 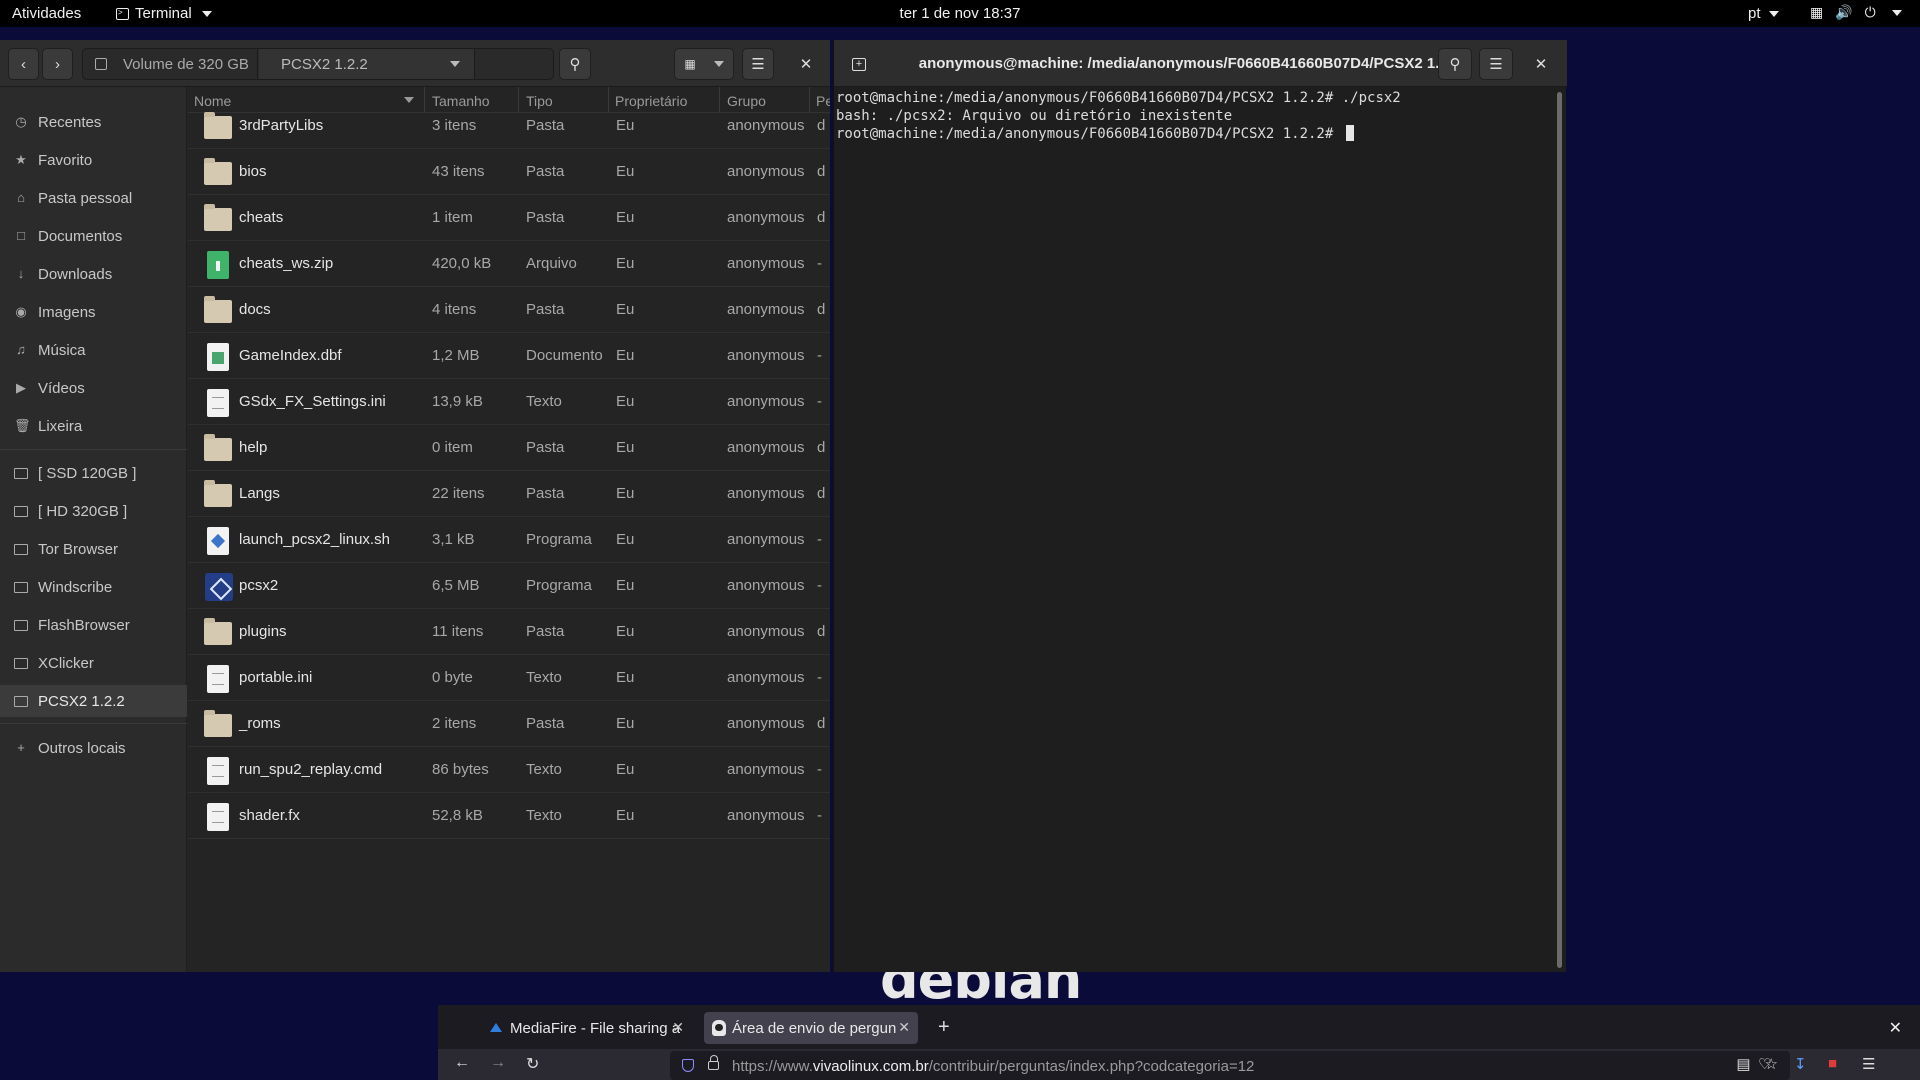 What do you see at coordinates (509, 172) in the screenshot?
I see `file-row: bios 43 itens Pasta Eu anonymous d` at bounding box center [509, 172].